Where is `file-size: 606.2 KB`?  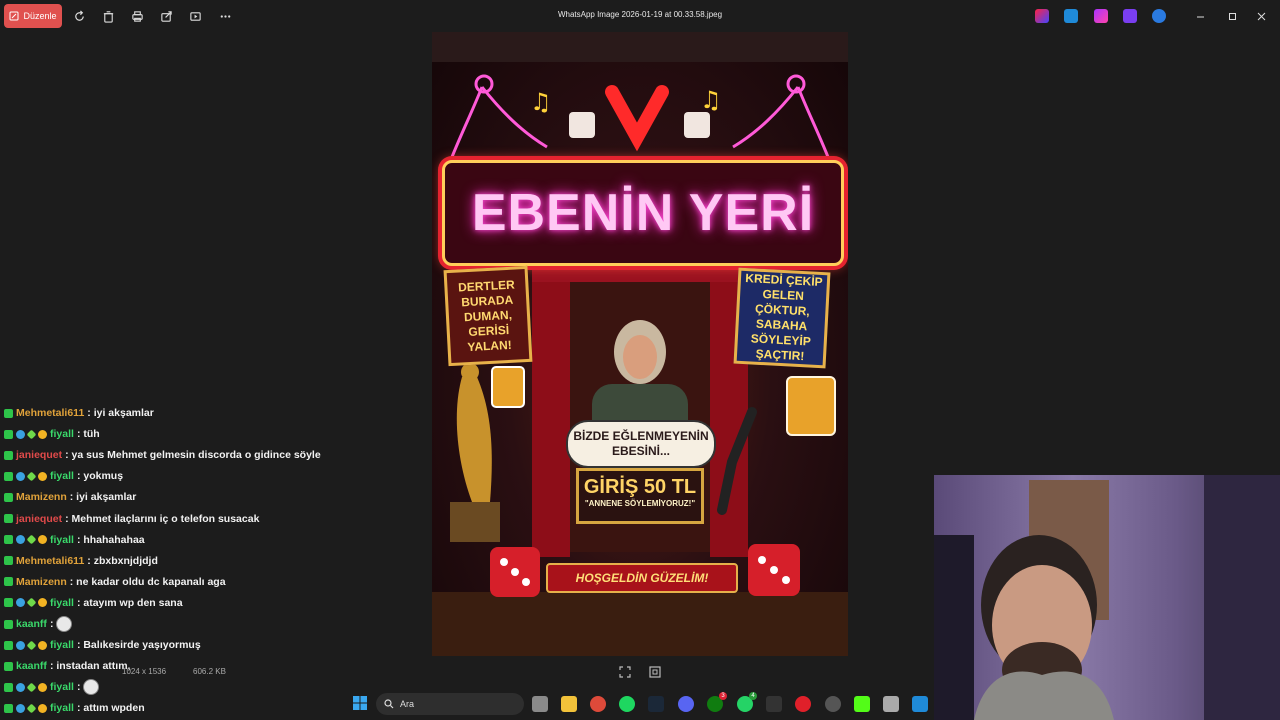
file-size: 606.2 KB is located at coordinates (209, 671).